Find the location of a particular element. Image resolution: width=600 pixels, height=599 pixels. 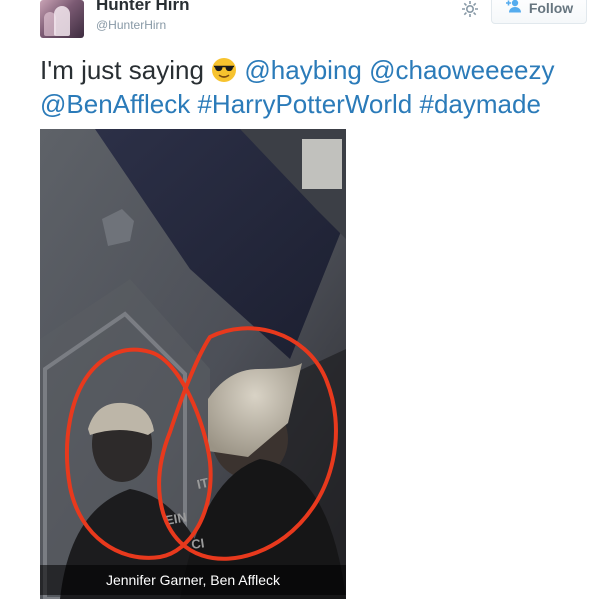

tweet-line-1: I'm just saying @haybing @chaoweeeezy is located at coordinates (310, 70).